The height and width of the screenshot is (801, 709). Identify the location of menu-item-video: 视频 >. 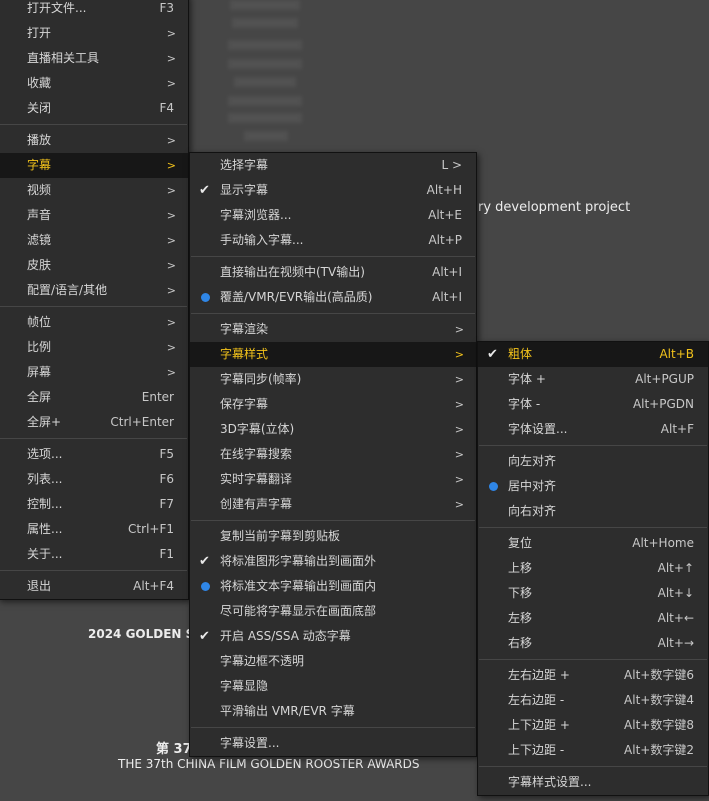
(94, 190).